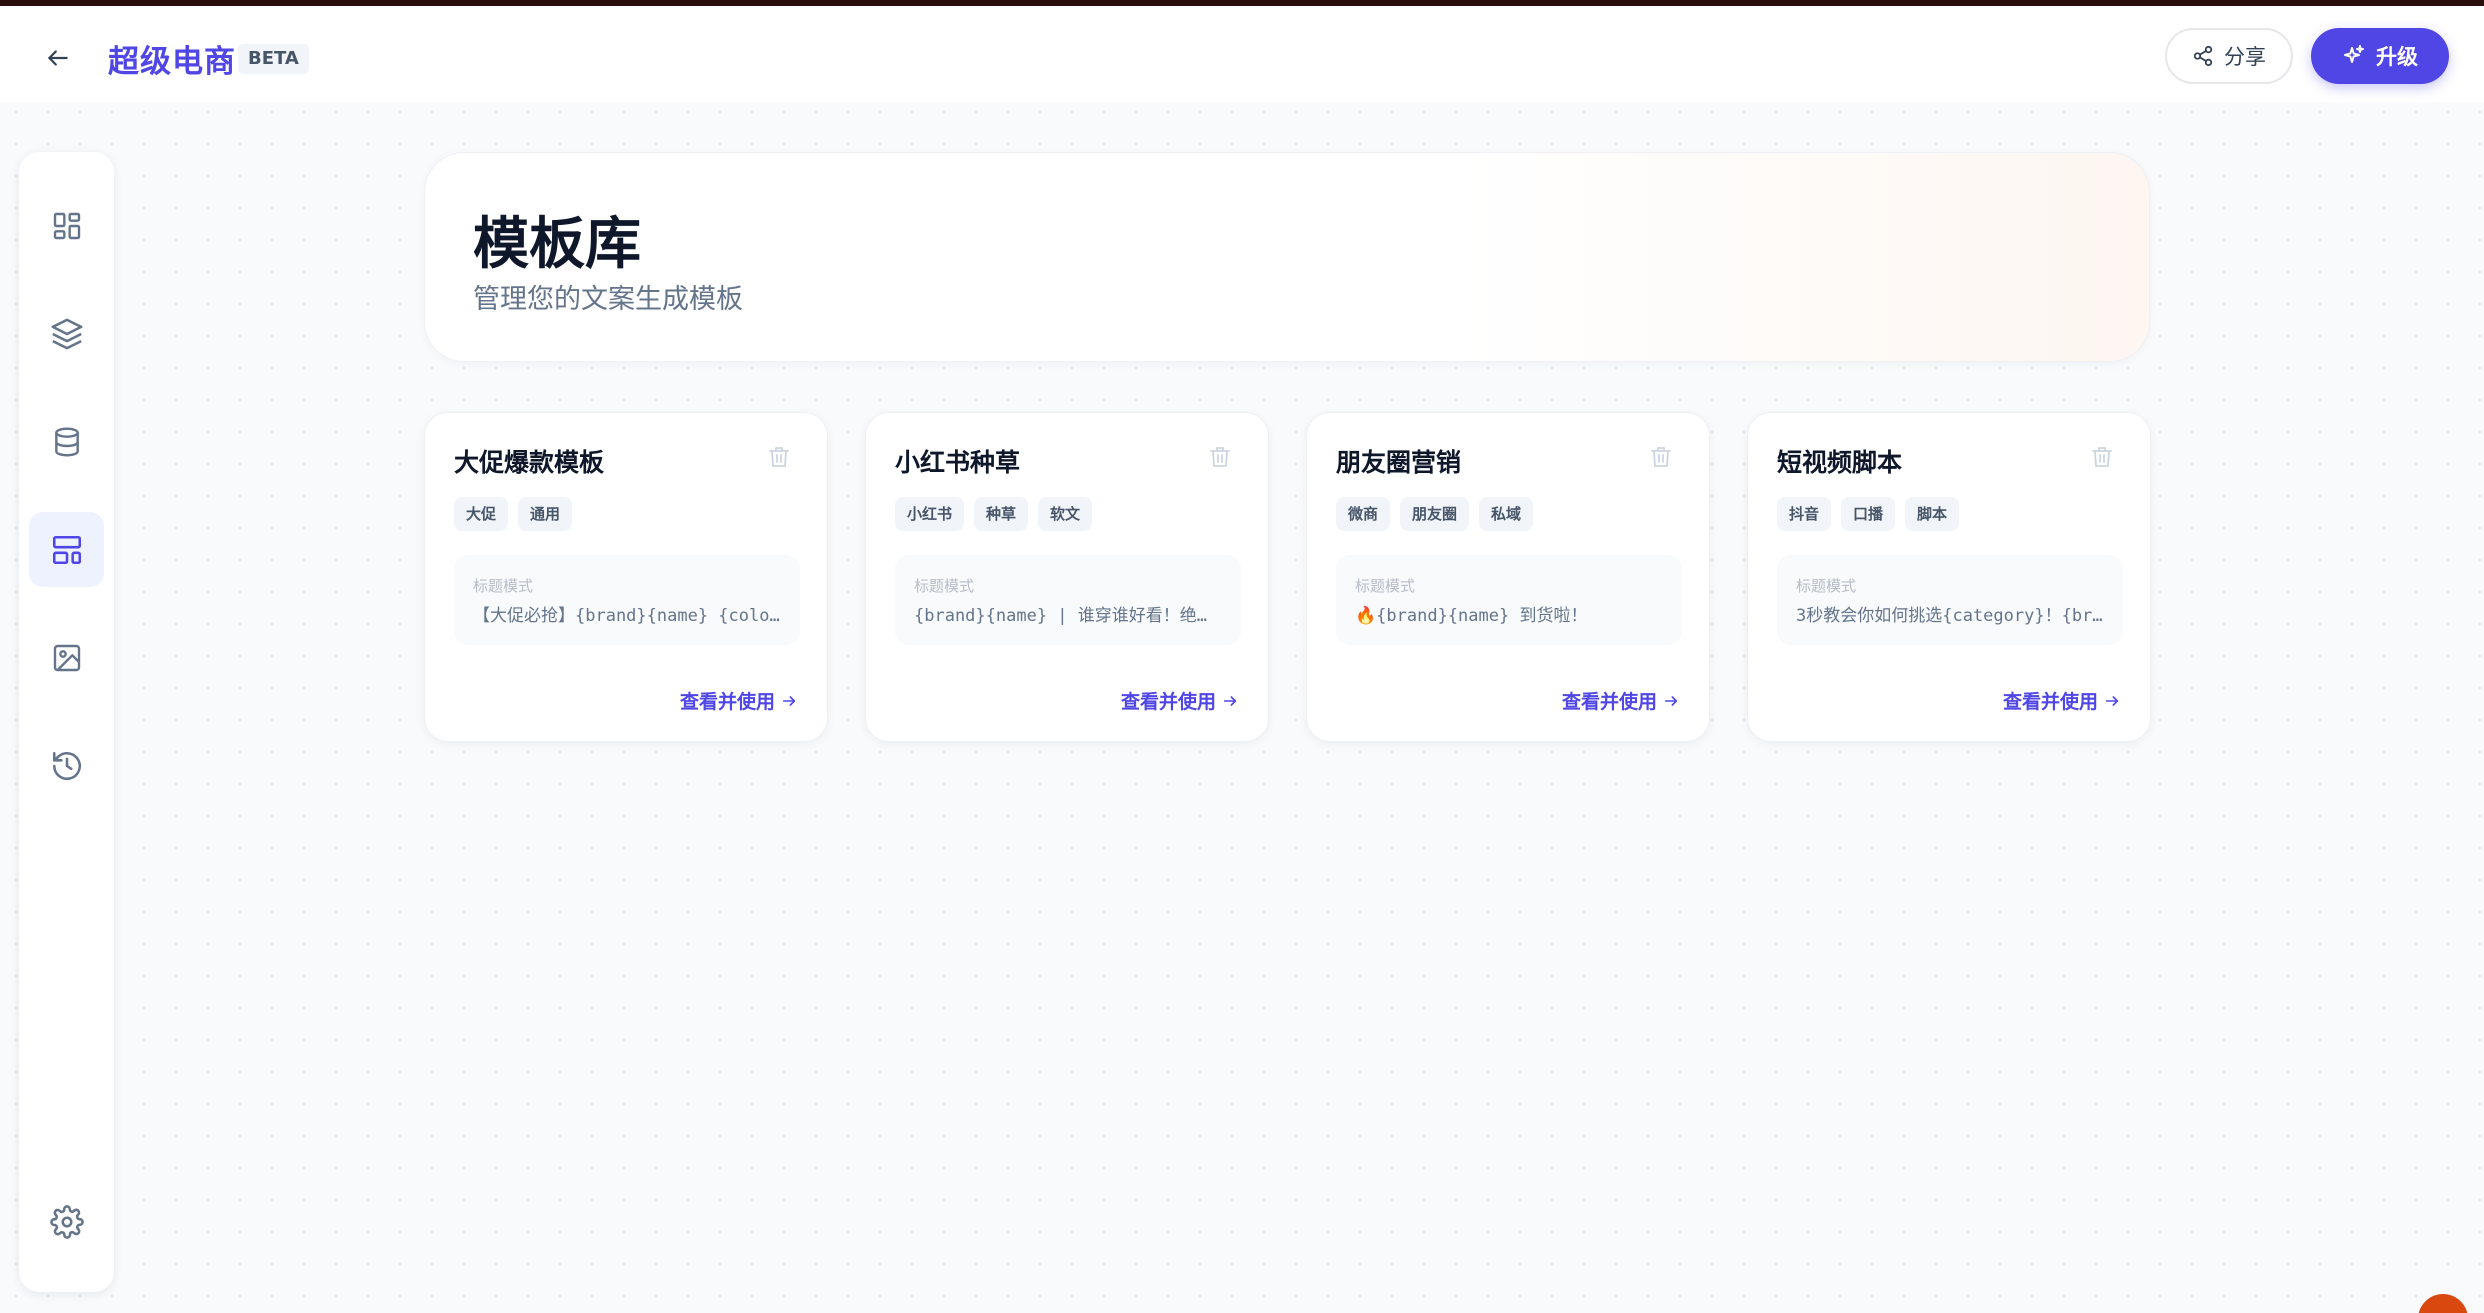  I want to click on card-title: 短视频脚本, so click(1840, 462).